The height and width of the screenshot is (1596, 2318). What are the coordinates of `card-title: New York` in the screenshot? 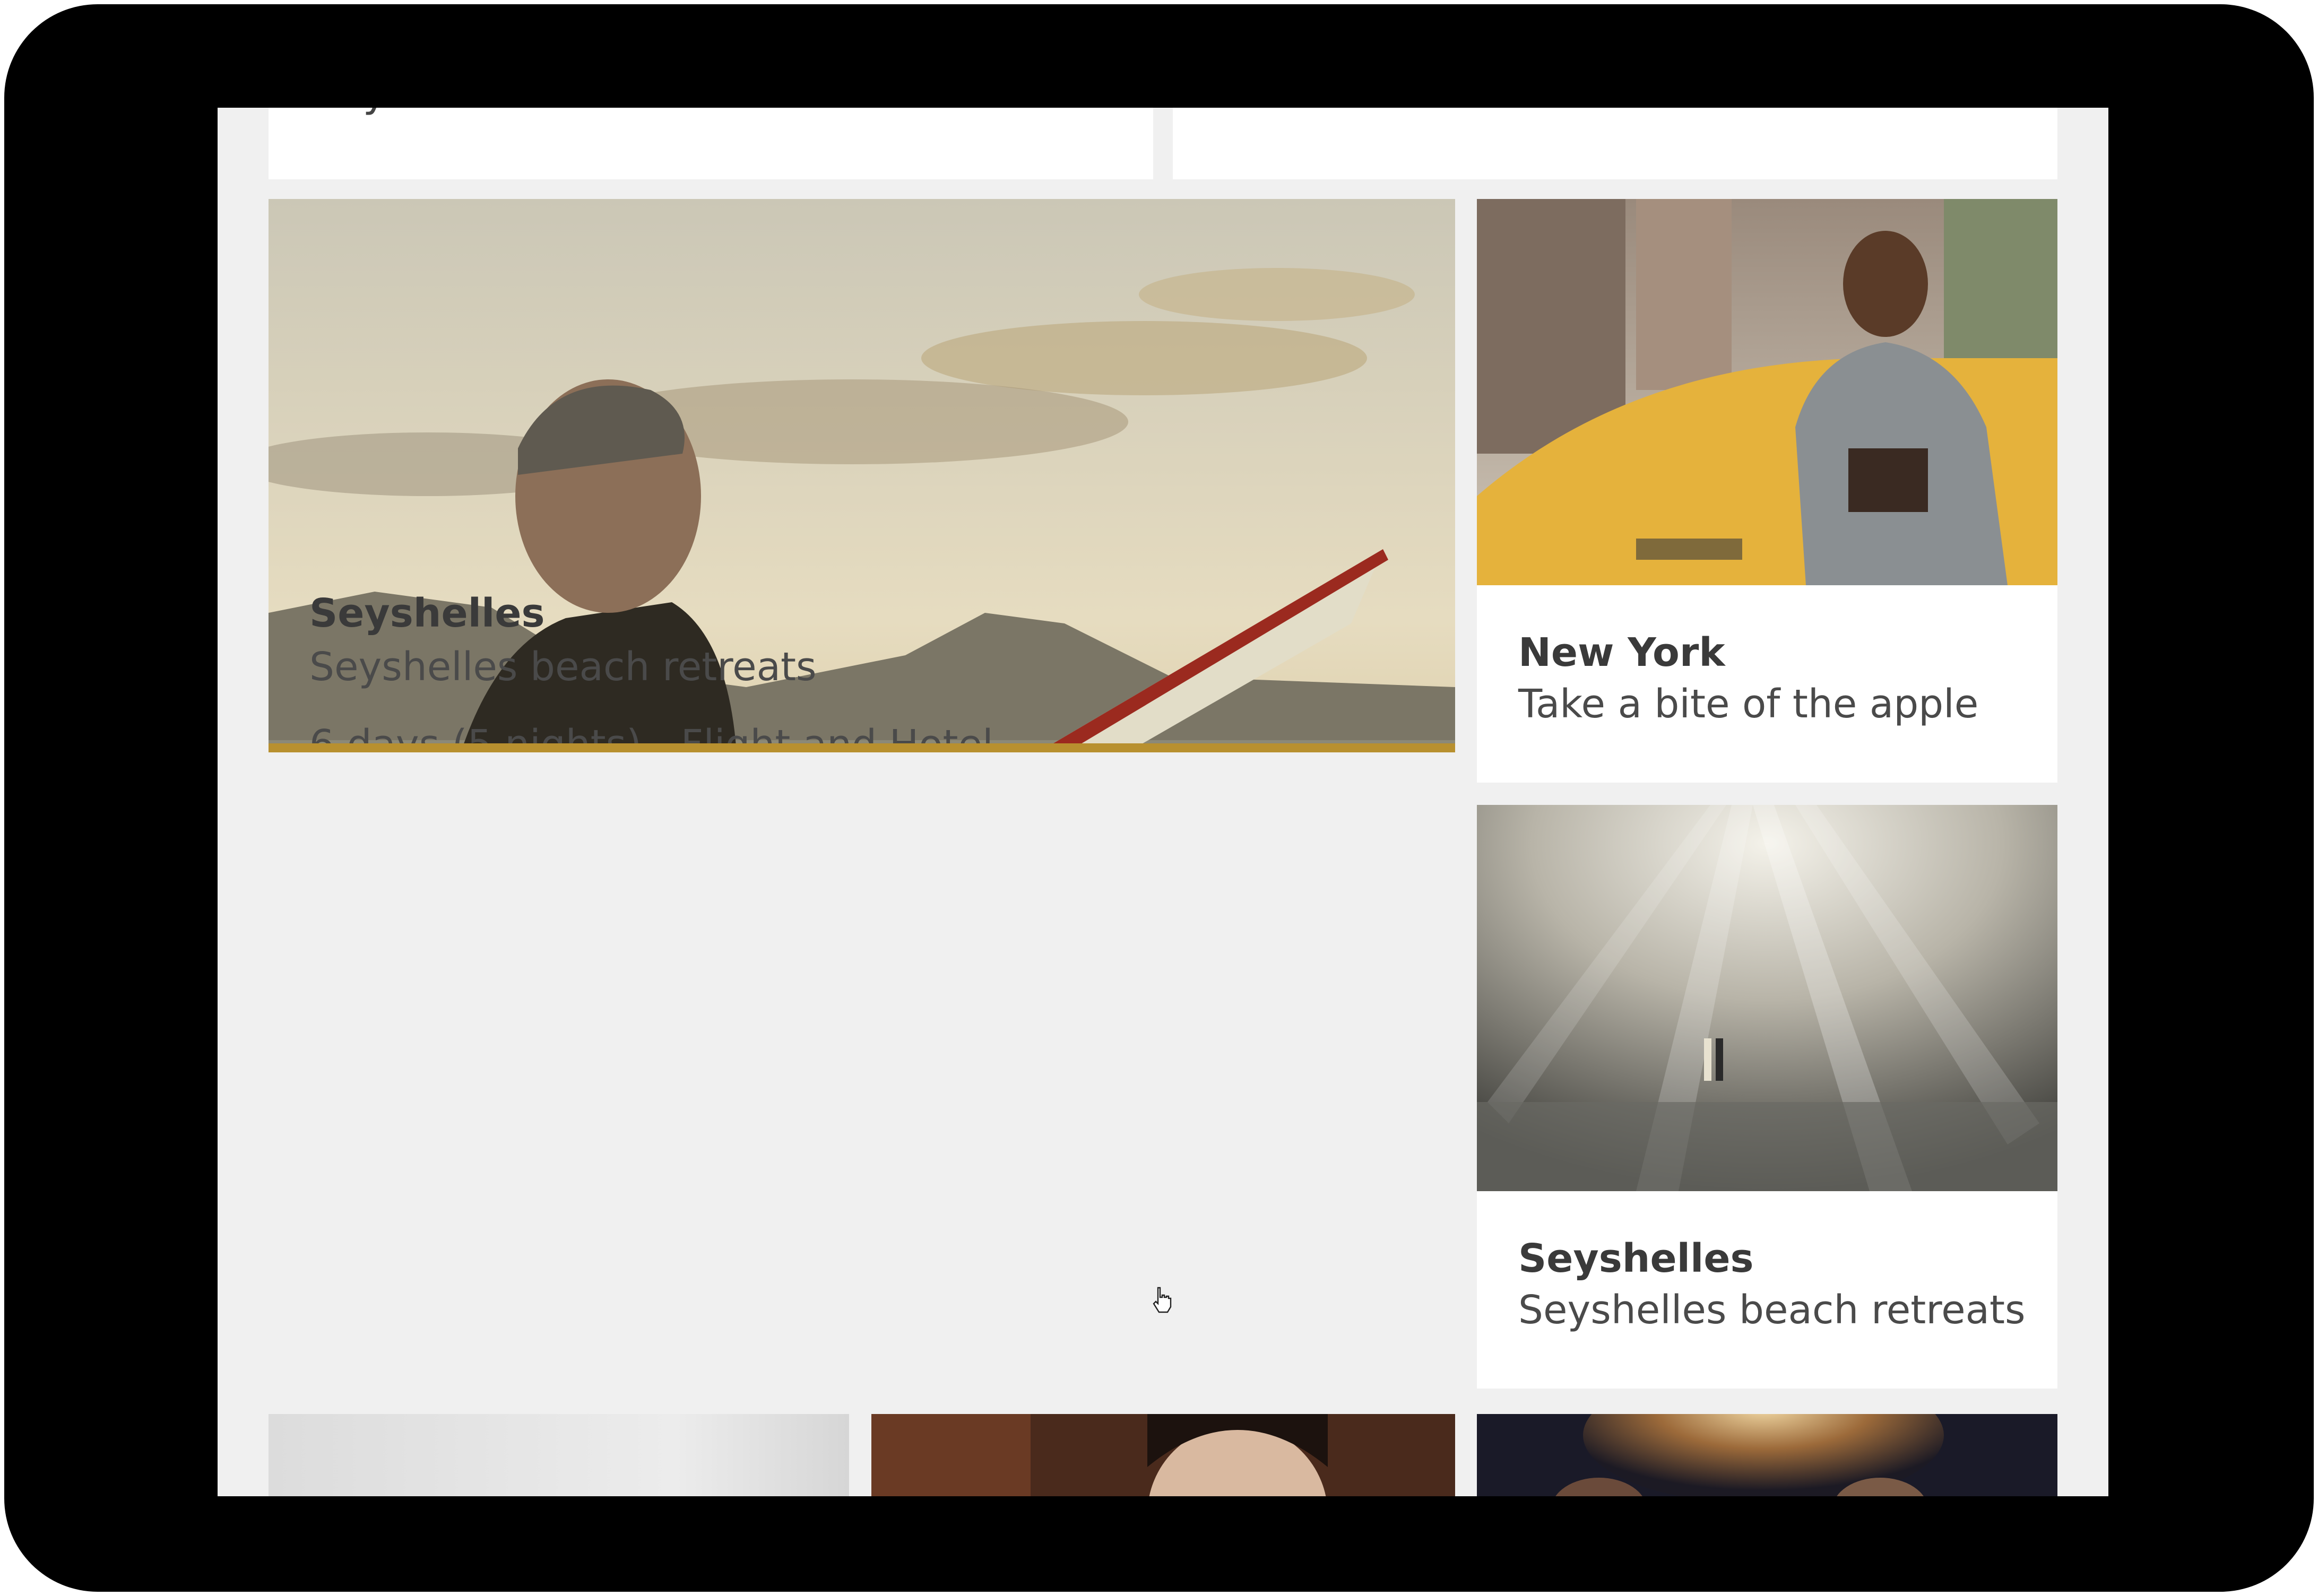 It's located at (1621, 652).